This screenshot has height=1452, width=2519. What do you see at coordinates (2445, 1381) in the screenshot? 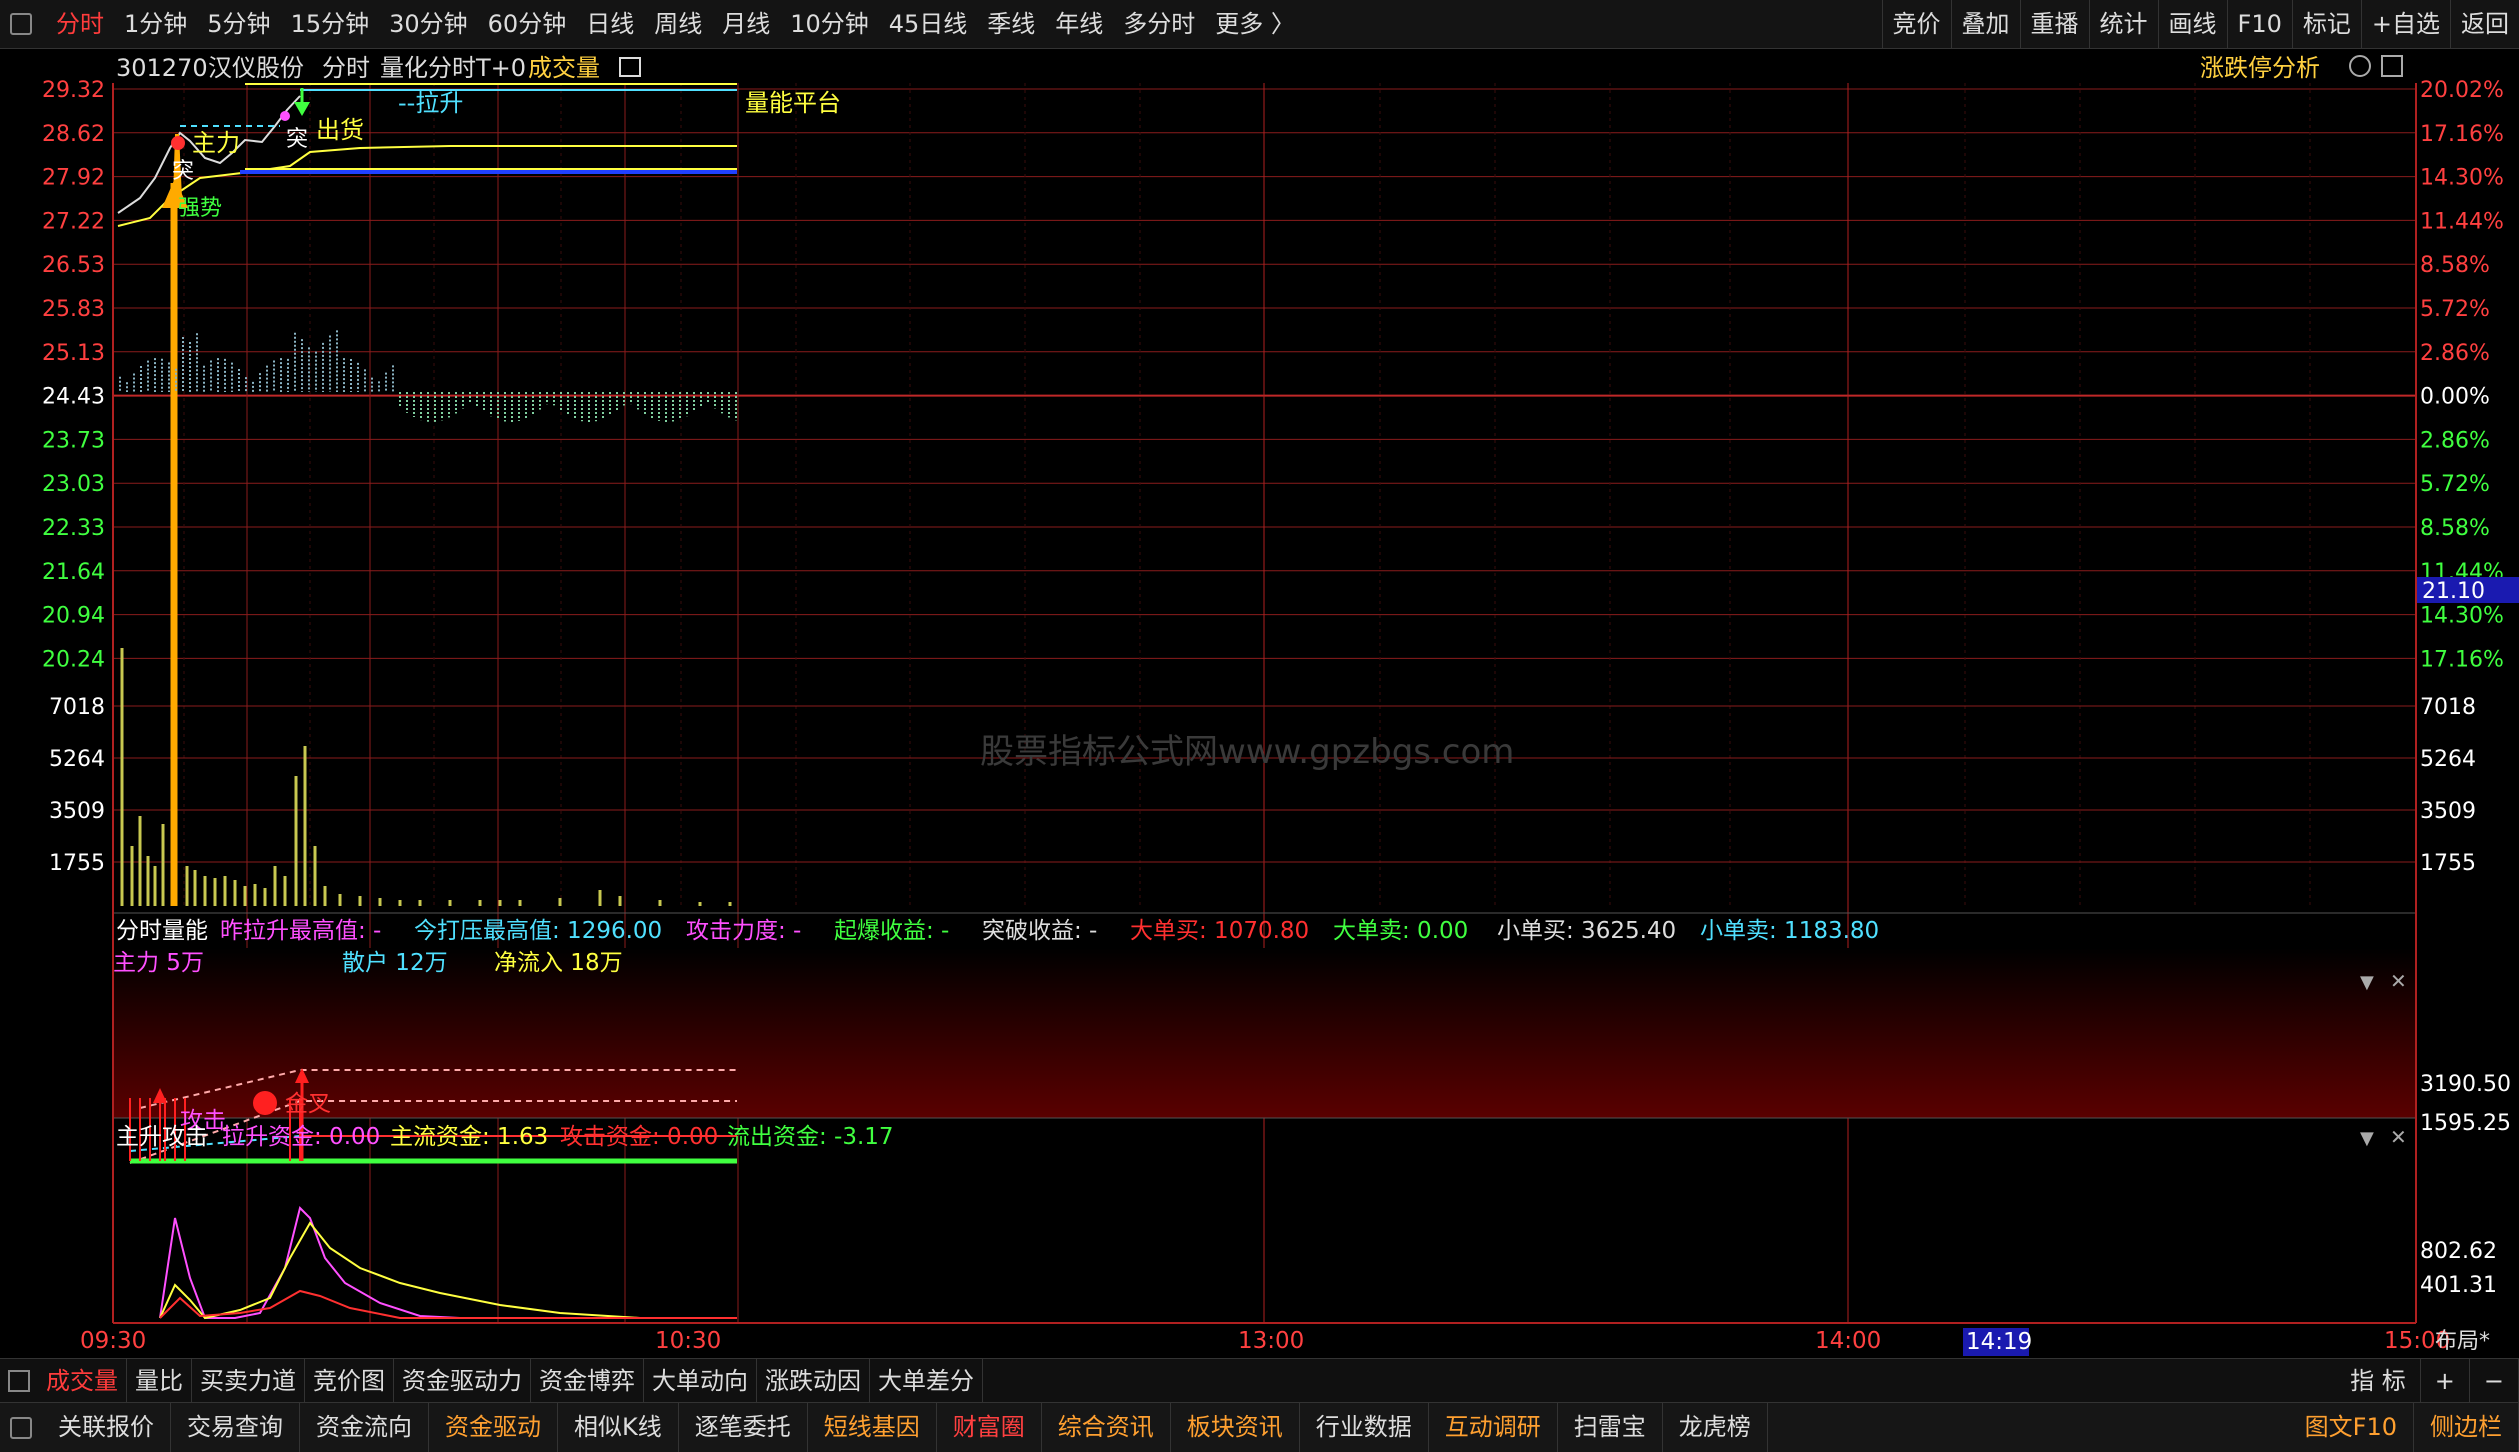
I see `indicator-tool-1: +` at bounding box center [2445, 1381].